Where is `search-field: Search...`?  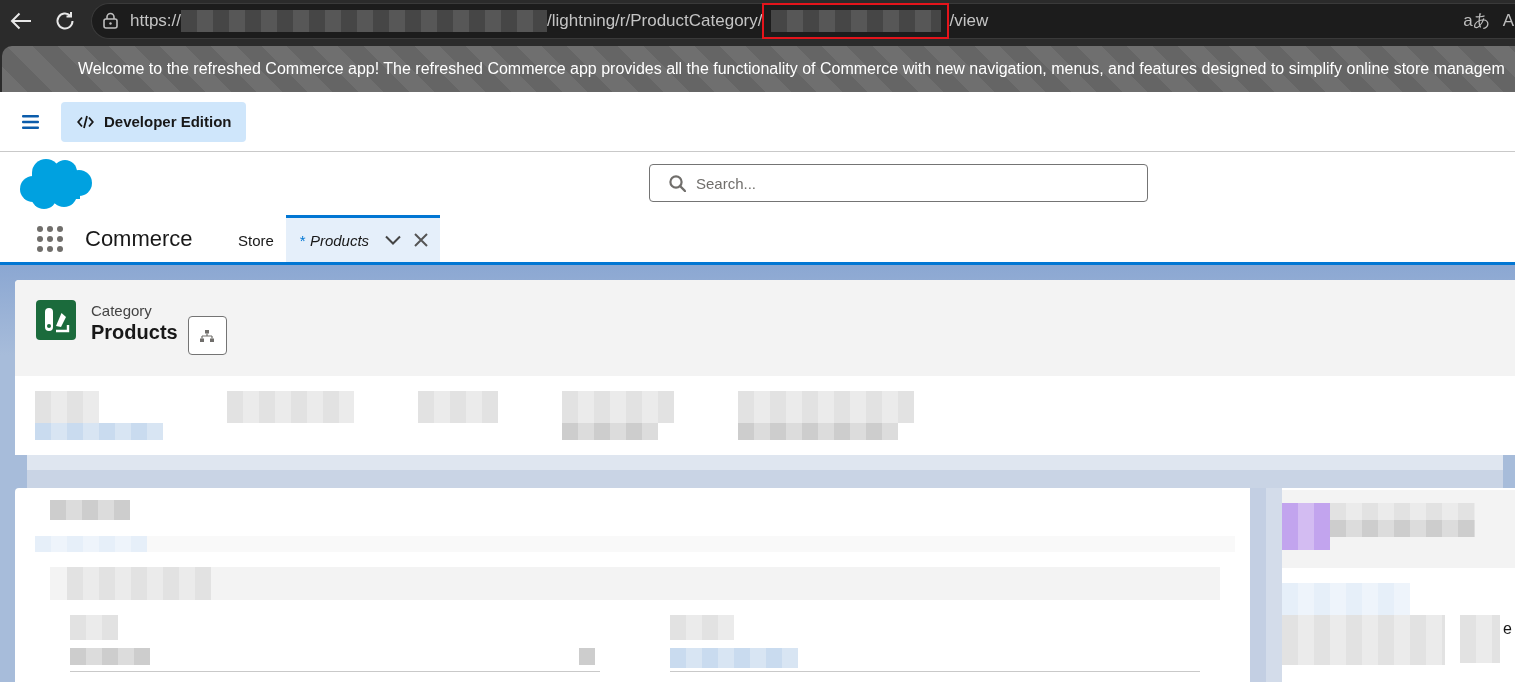
search-field: Search... is located at coordinates (898, 183).